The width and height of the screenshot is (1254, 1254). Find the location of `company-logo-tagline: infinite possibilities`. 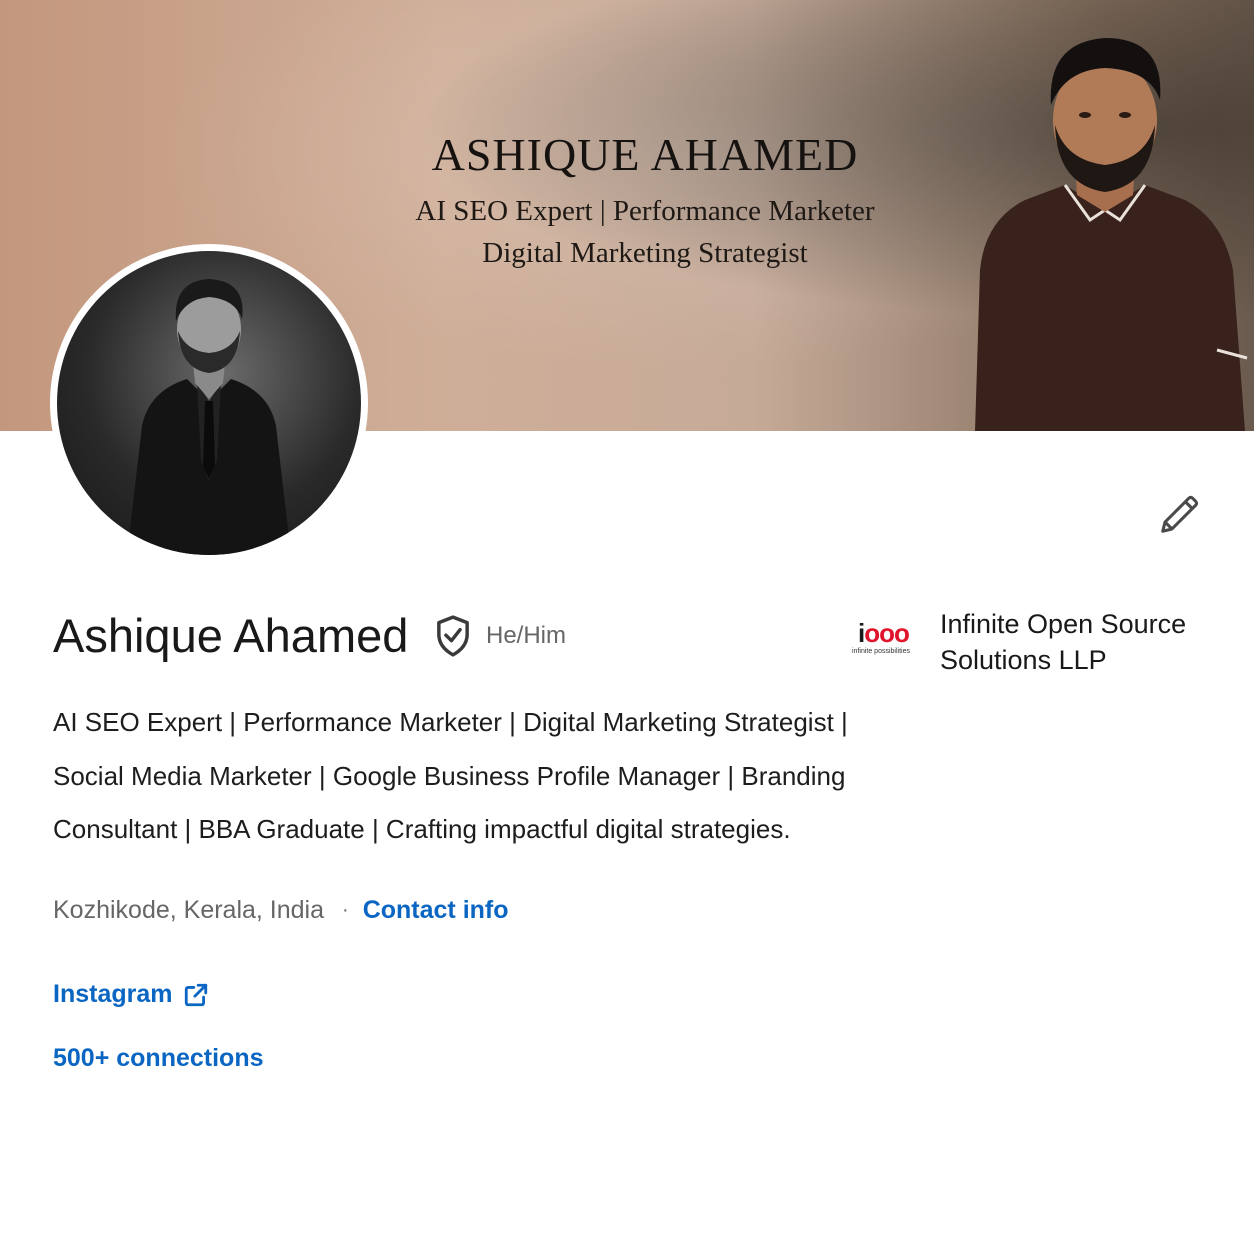

company-logo-tagline: infinite possibilities is located at coordinates (881, 651).